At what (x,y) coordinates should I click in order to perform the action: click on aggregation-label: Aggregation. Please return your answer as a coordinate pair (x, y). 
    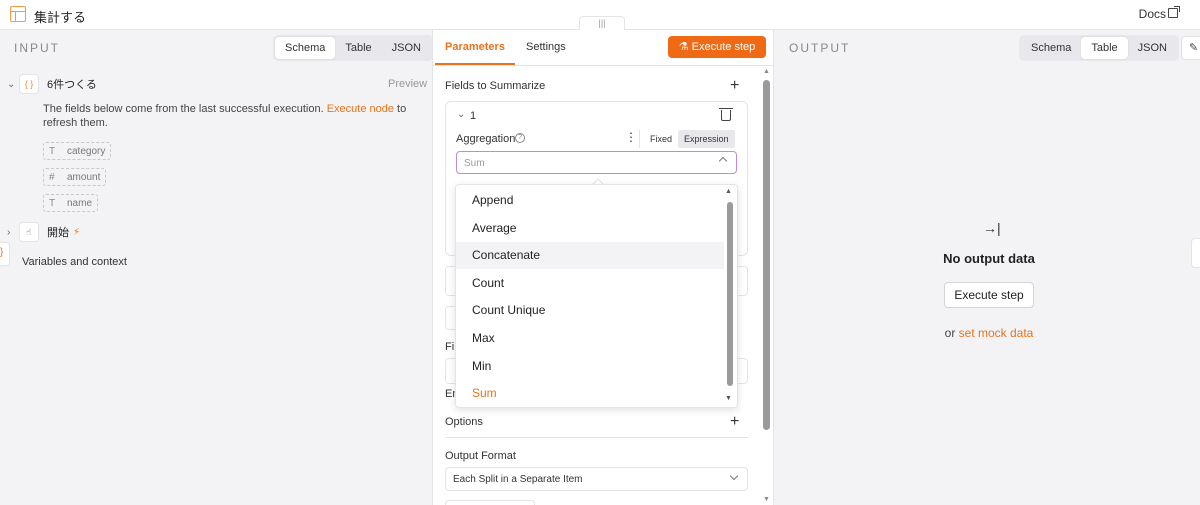
    Looking at the image, I should click on (486, 139).